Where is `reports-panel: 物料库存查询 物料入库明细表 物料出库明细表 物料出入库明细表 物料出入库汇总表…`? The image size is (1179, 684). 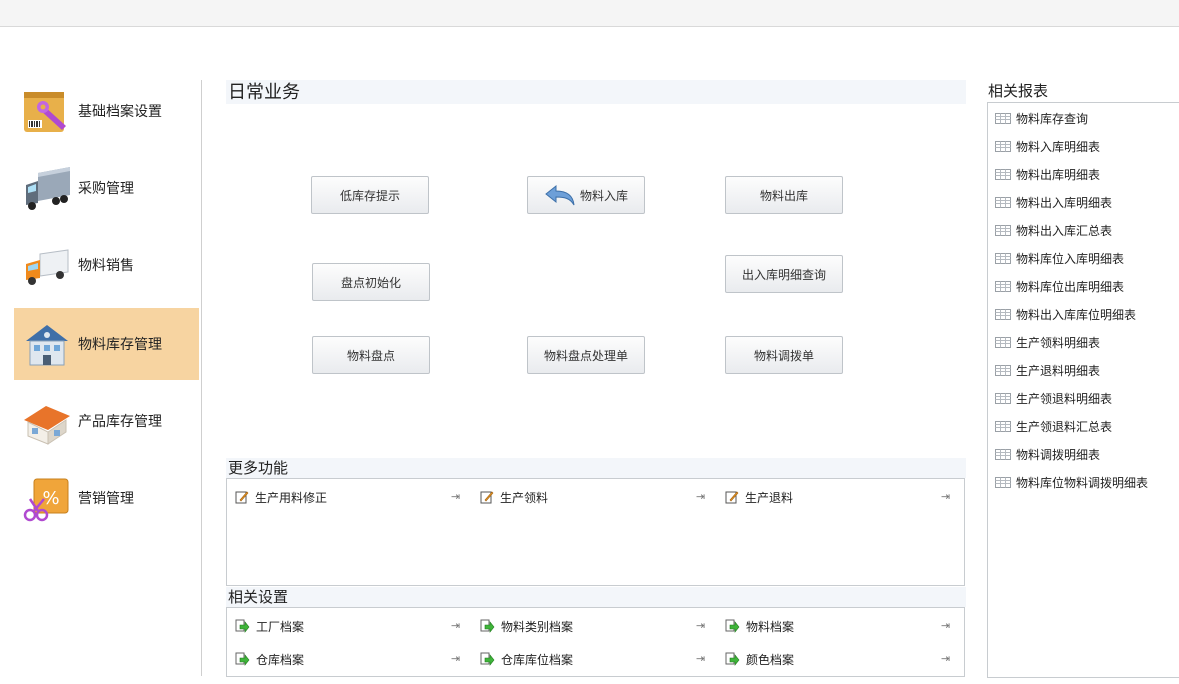
reports-panel: 物料库存查询 物料入库明细表 物料出库明细表 物料出入库明细表 物料出入库汇总表… is located at coordinates (1083, 390).